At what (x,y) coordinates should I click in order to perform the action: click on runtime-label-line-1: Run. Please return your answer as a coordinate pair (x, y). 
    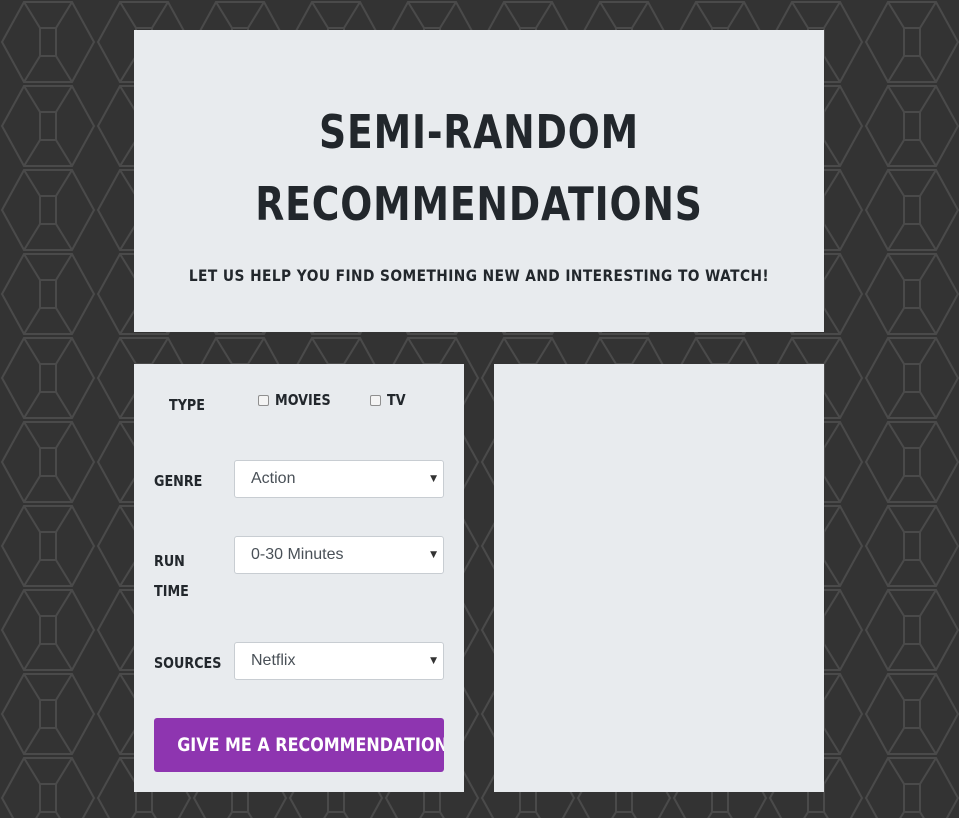
    Looking at the image, I should click on (169, 561).